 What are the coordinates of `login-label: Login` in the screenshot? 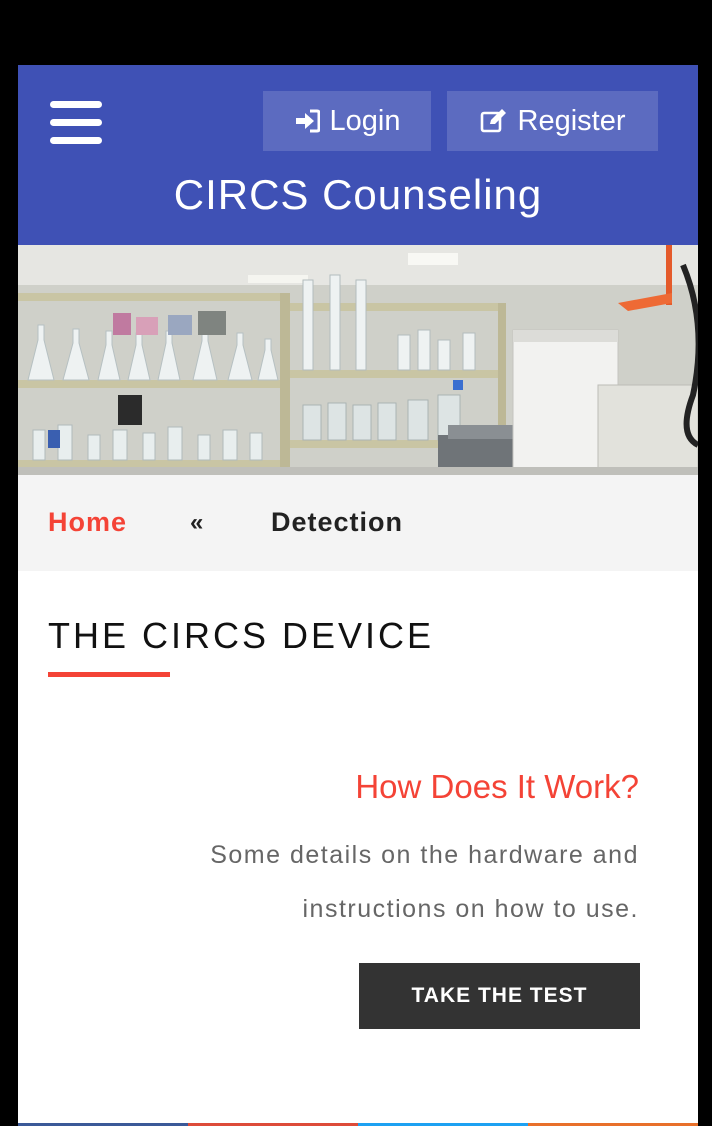 It's located at (365, 120).